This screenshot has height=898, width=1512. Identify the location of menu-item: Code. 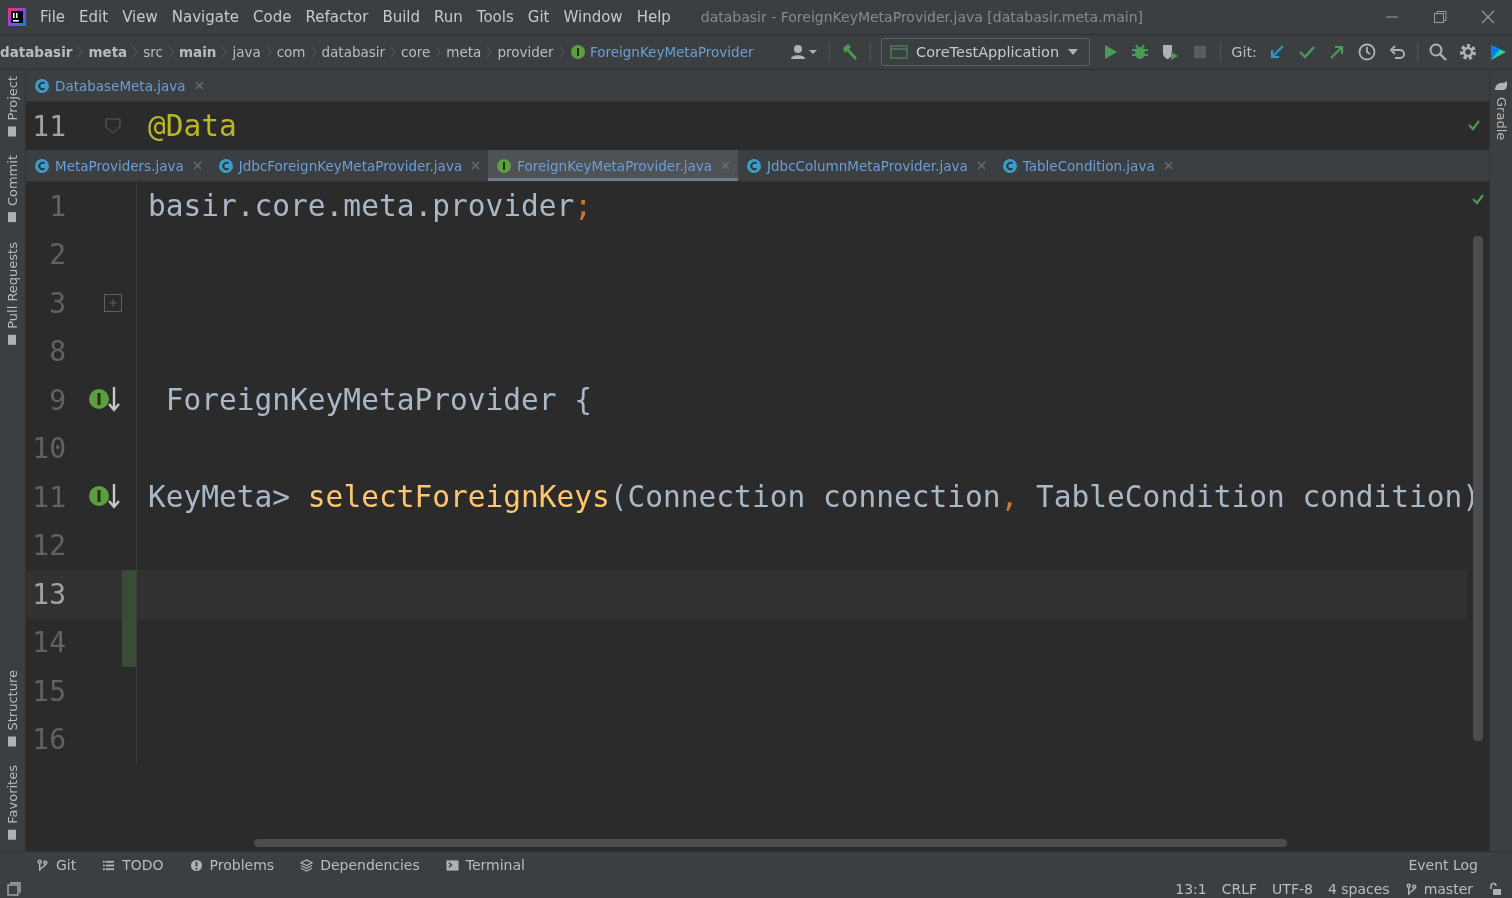
(272, 17).